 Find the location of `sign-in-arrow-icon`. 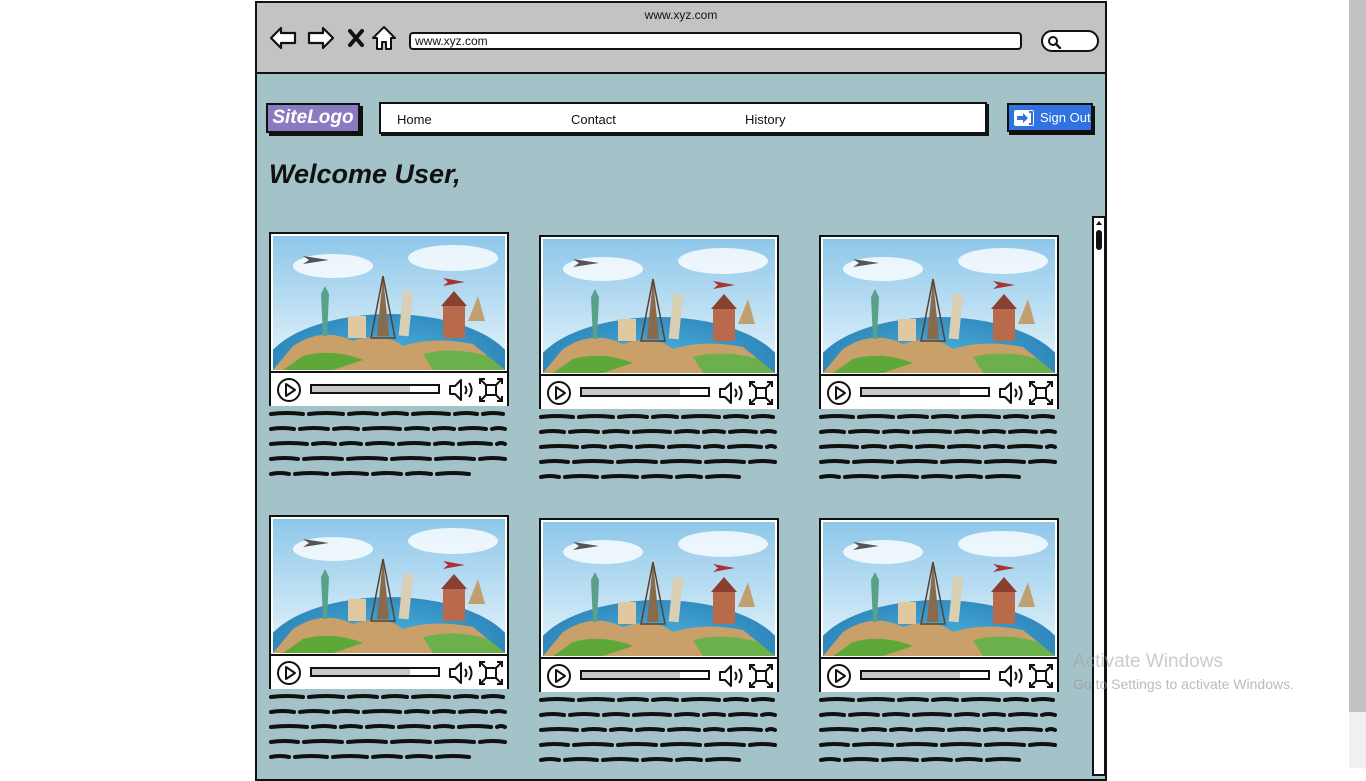

sign-in-arrow-icon is located at coordinates (1024, 117).